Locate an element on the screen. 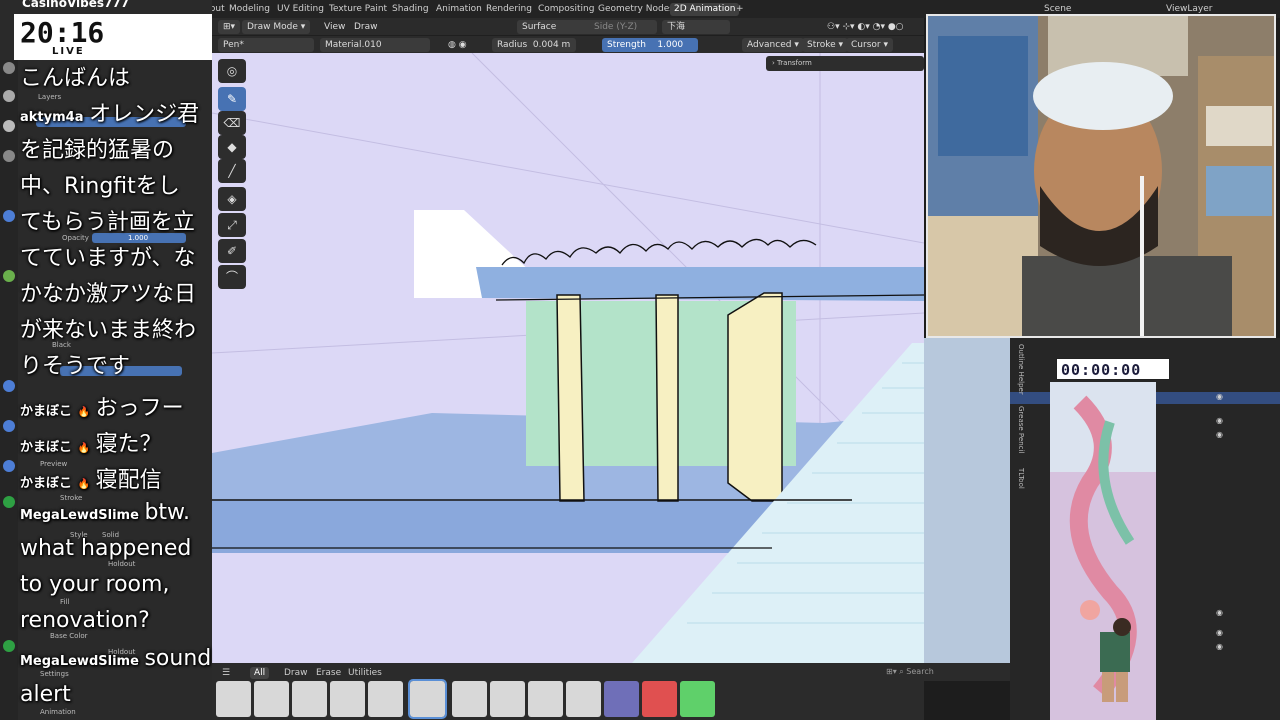 Image resolution: width=1280 pixels, height=720 pixels. clock-time: 20:16 is located at coordinates (62, 32).